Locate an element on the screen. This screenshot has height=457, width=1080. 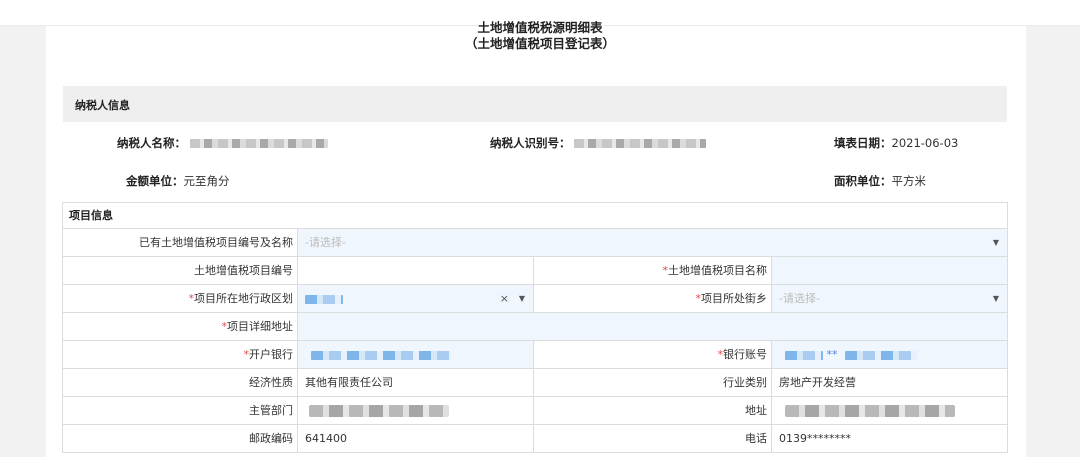
taxpayer-section-label: 纳税人信息 is located at coordinates (102, 105).